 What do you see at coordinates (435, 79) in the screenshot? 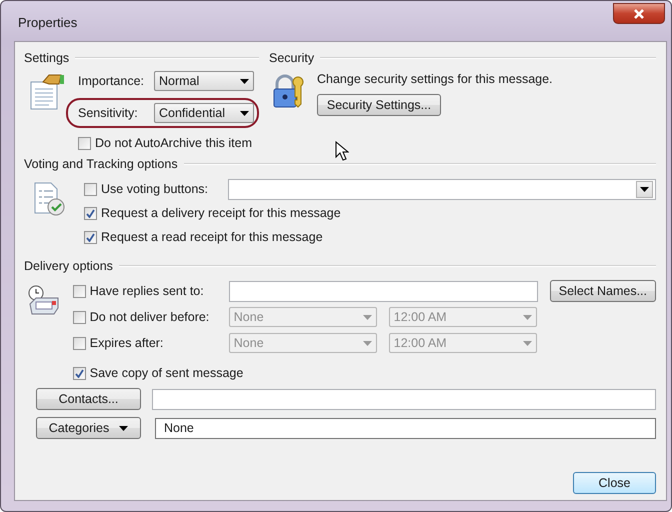
I see `security-description: Change security settings for this message.` at bounding box center [435, 79].